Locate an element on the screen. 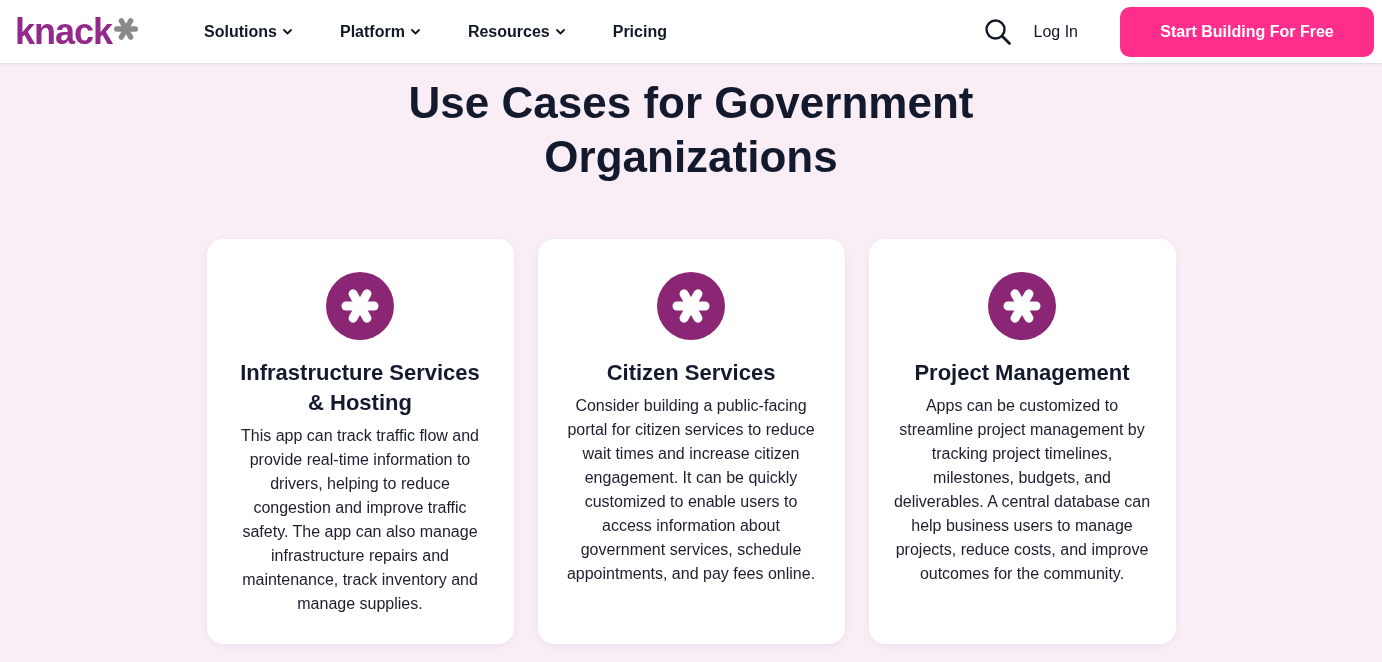 This screenshot has height=662, width=1382. card-title: Infrastructure Services & Hosting is located at coordinates (360, 388).